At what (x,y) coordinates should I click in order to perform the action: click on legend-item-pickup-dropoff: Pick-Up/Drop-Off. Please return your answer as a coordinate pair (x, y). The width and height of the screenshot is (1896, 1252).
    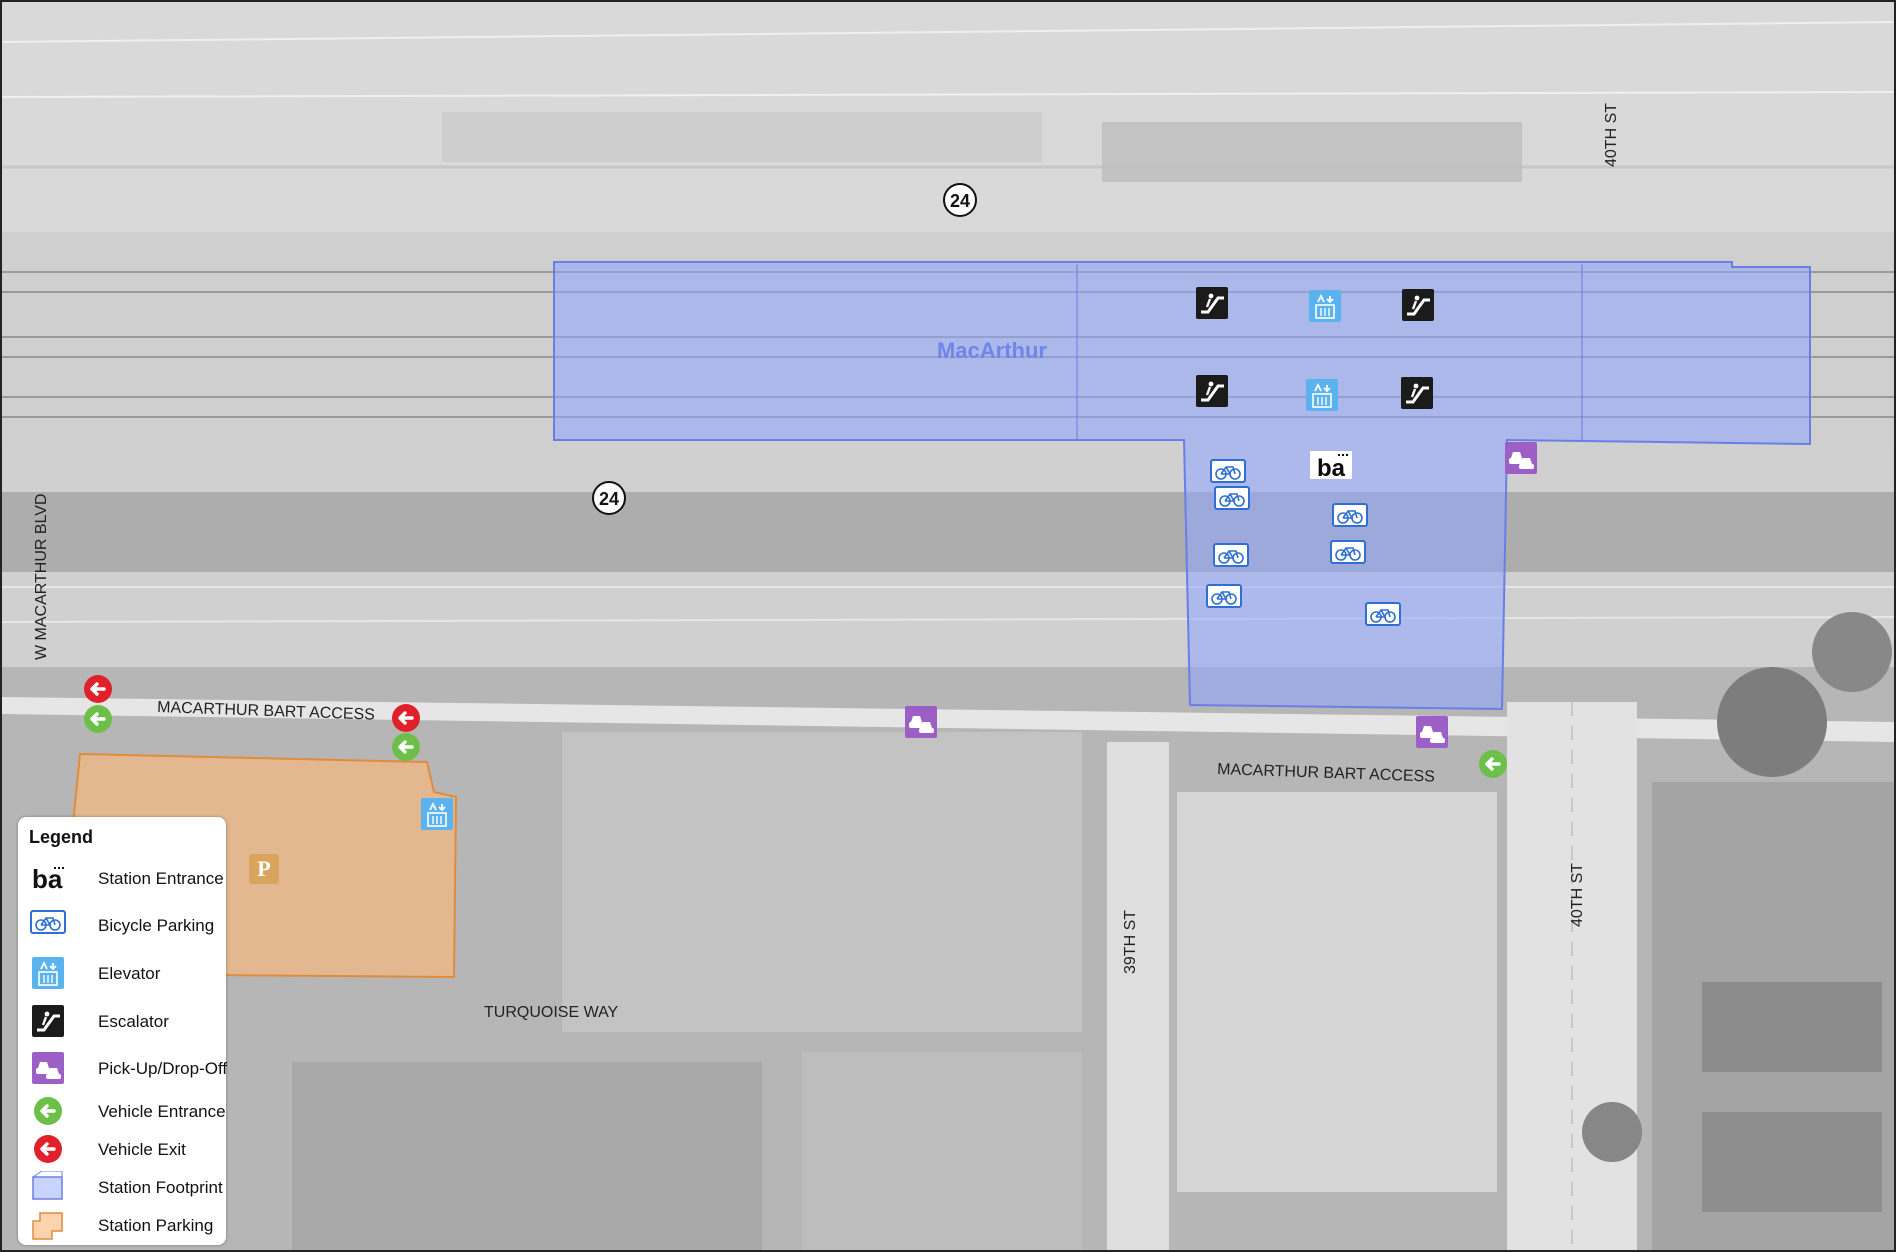
    Looking at the image, I should click on (128, 1068).